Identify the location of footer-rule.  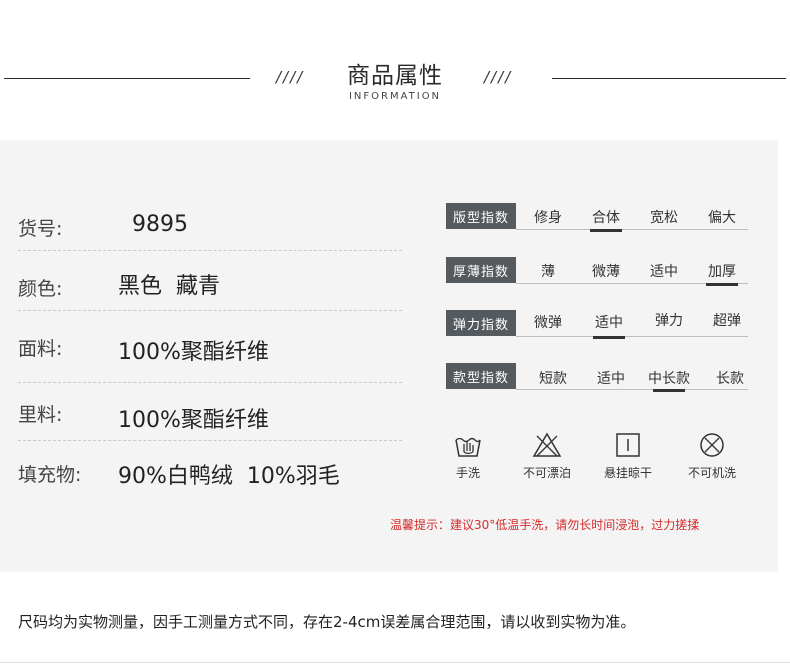
(395, 662).